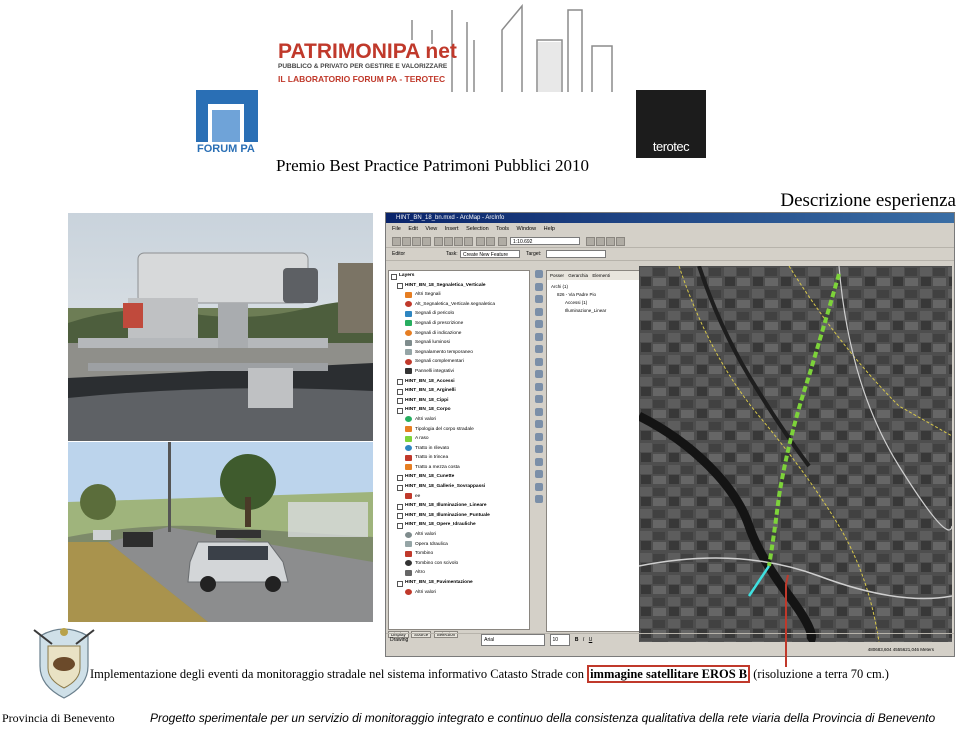  What do you see at coordinates (539, 399) in the screenshot?
I see `identify-icon` at bounding box center [539, 399].